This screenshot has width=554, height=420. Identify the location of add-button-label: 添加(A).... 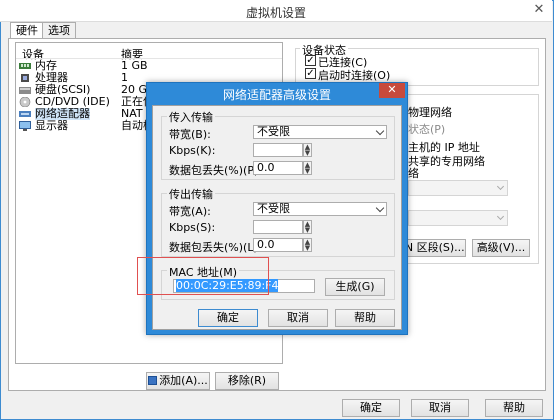
(183, 380).